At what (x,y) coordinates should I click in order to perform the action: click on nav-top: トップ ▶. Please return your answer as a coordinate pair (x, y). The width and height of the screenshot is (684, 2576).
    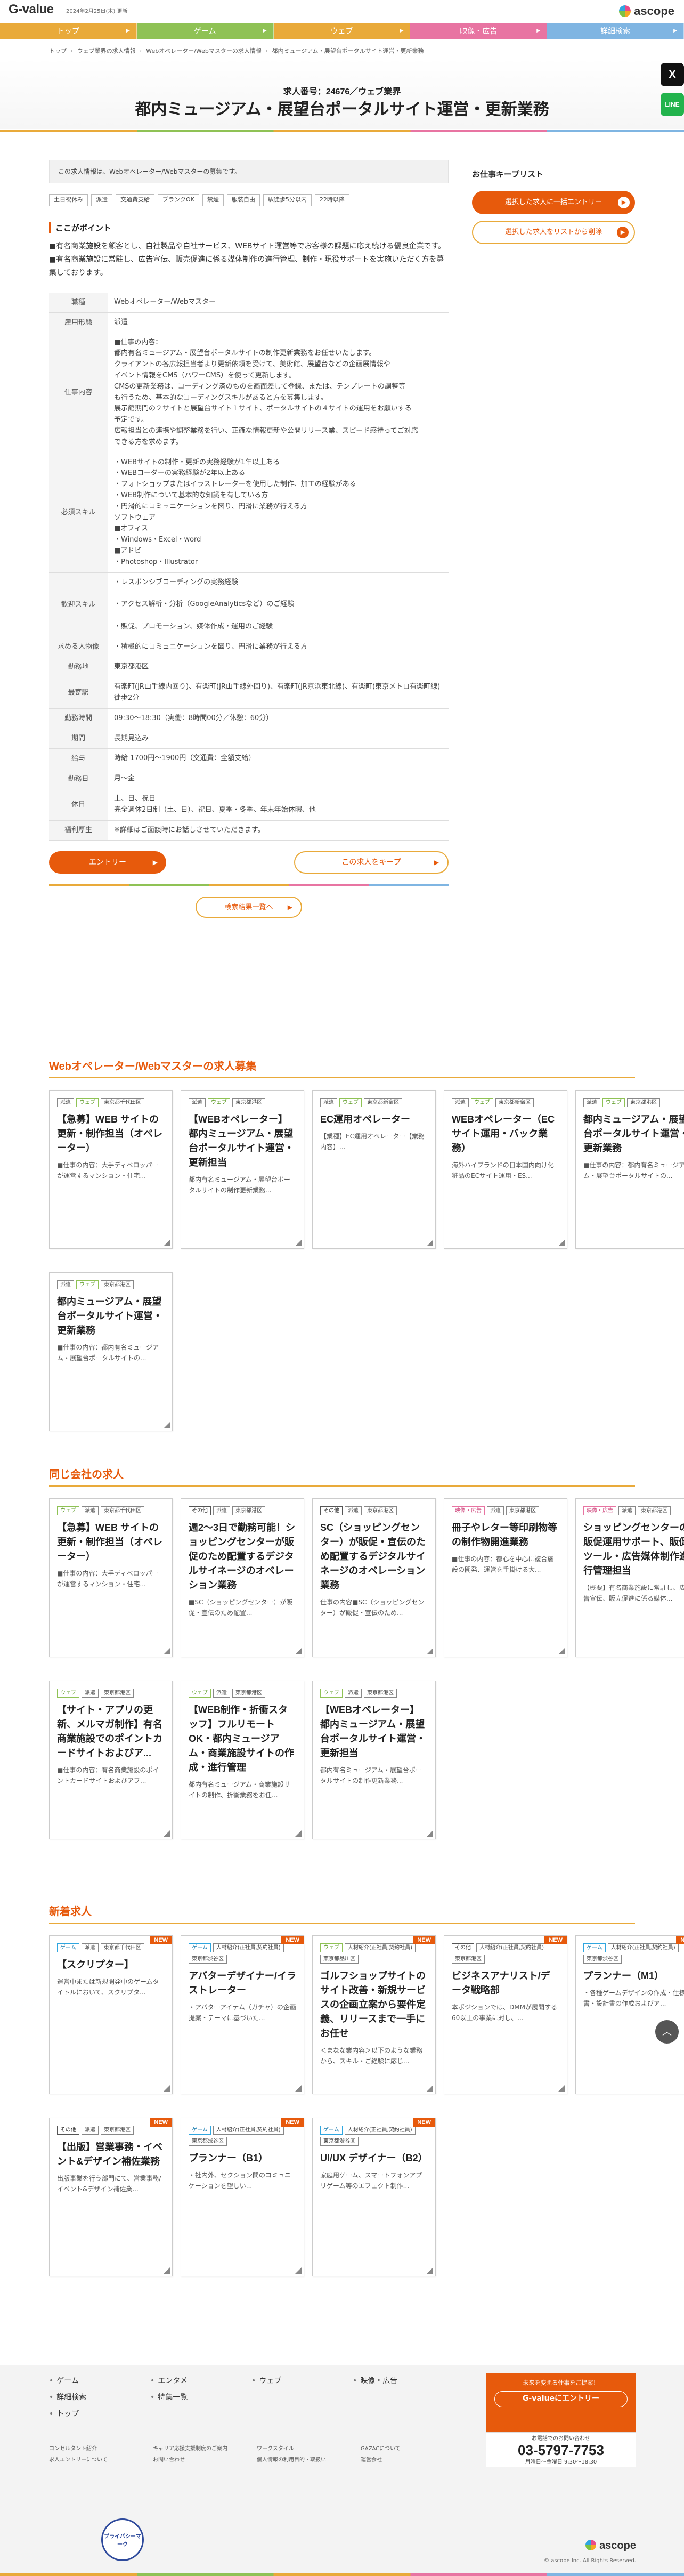
    Looking at the image, I should click on (68, 31).